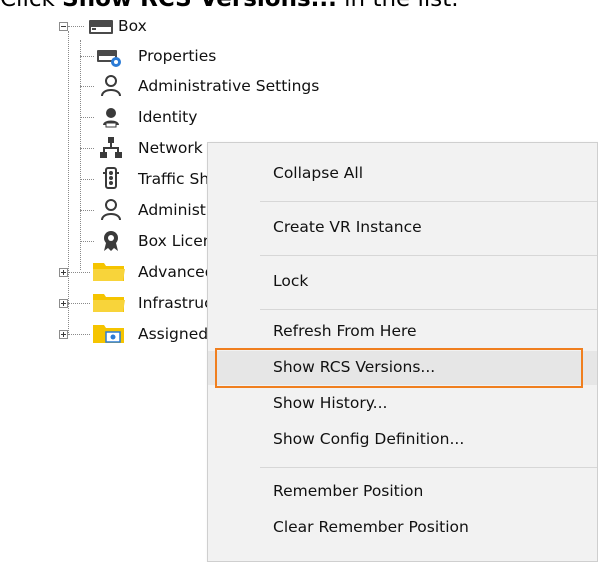 The image size is (598, 562). Describe the element at coordinates (228, 86) in the screenshot. I see `tree-node-administrative-settings: Administrative Settings` at that location.